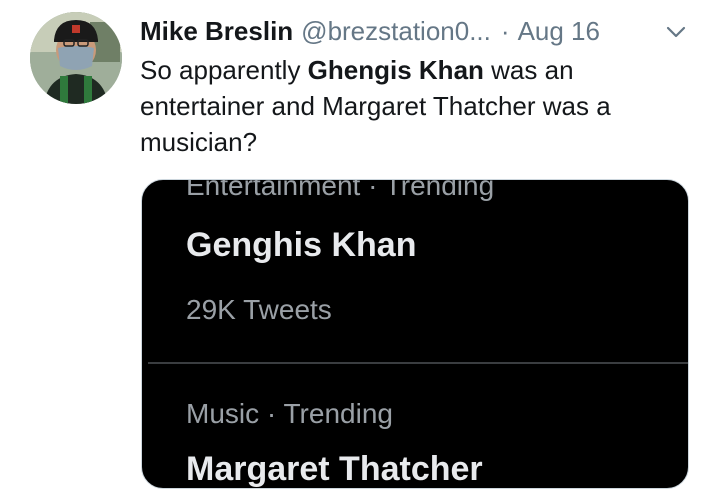 Image resolution: width=720 pixels, height=500 pixels. I want to click on trend-meta-2: Music · Trending, so click(289, 413).